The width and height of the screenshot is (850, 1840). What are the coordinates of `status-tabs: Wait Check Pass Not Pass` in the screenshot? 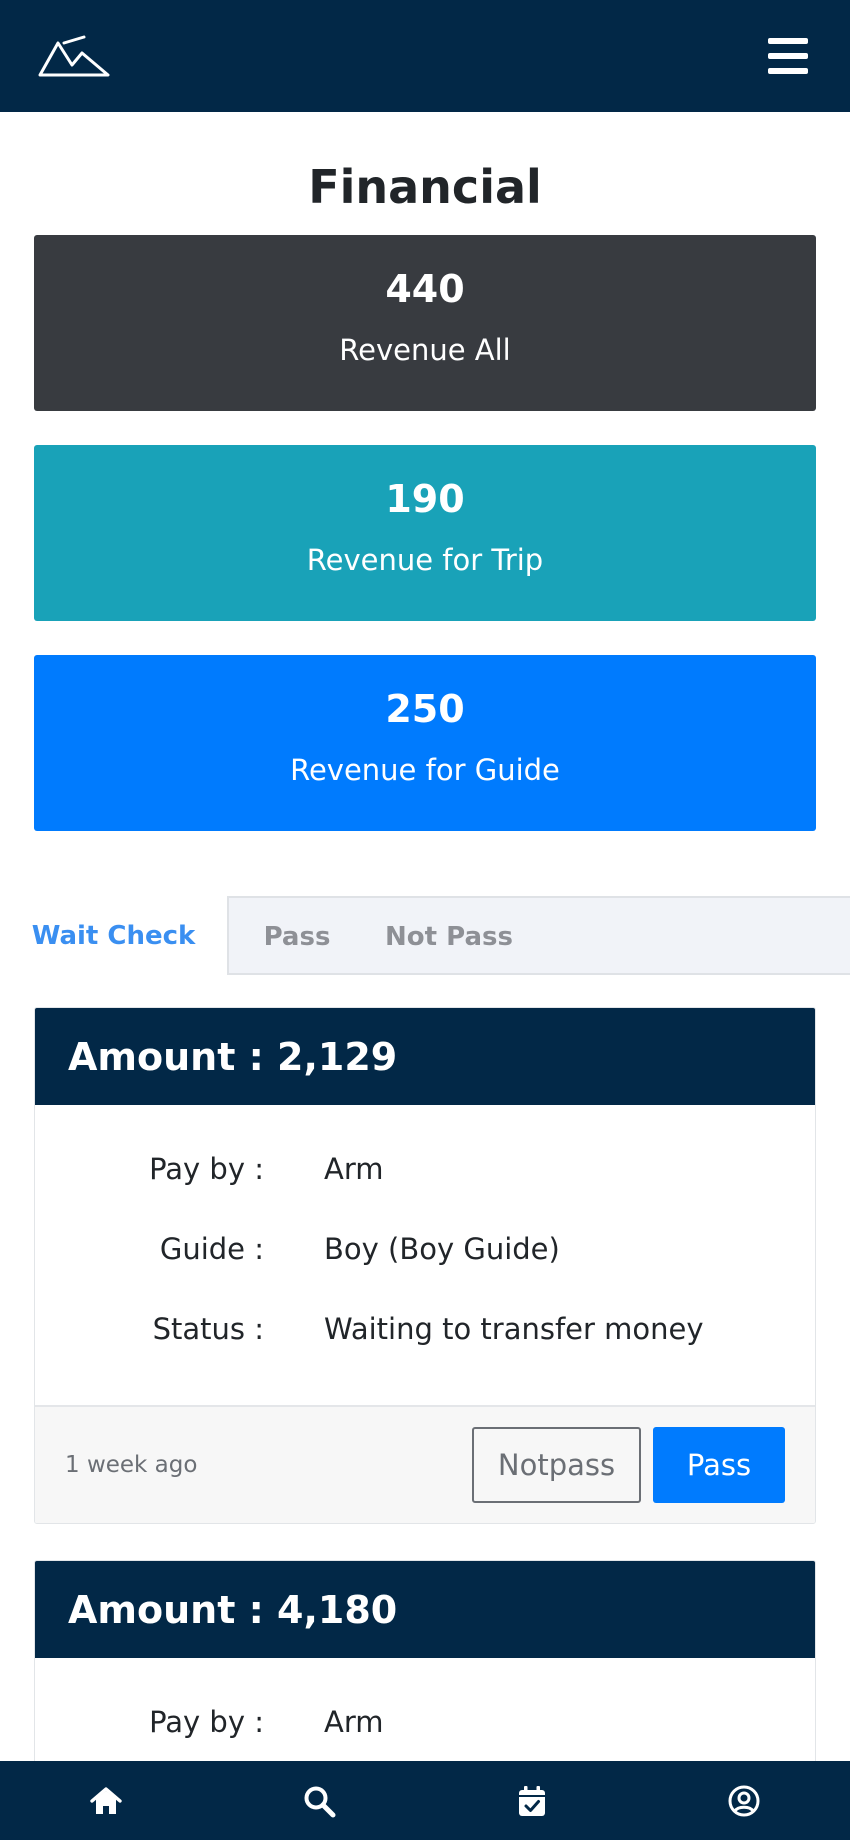 It's located at (425, 935).